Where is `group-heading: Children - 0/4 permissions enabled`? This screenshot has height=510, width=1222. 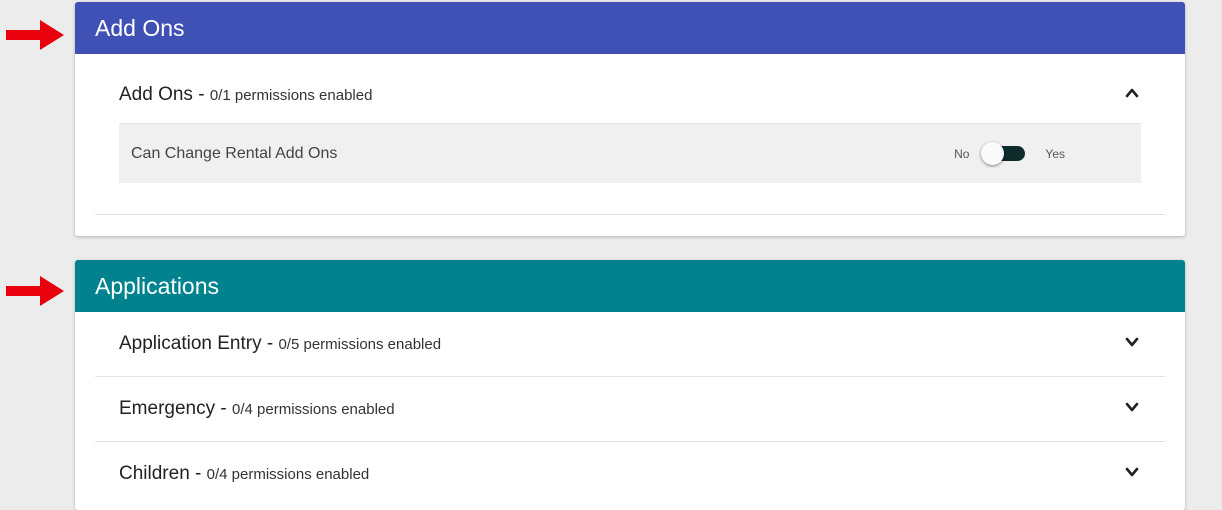 group-heading: Children - 0/4 permissions enabled is located at coordinates (244, 474).